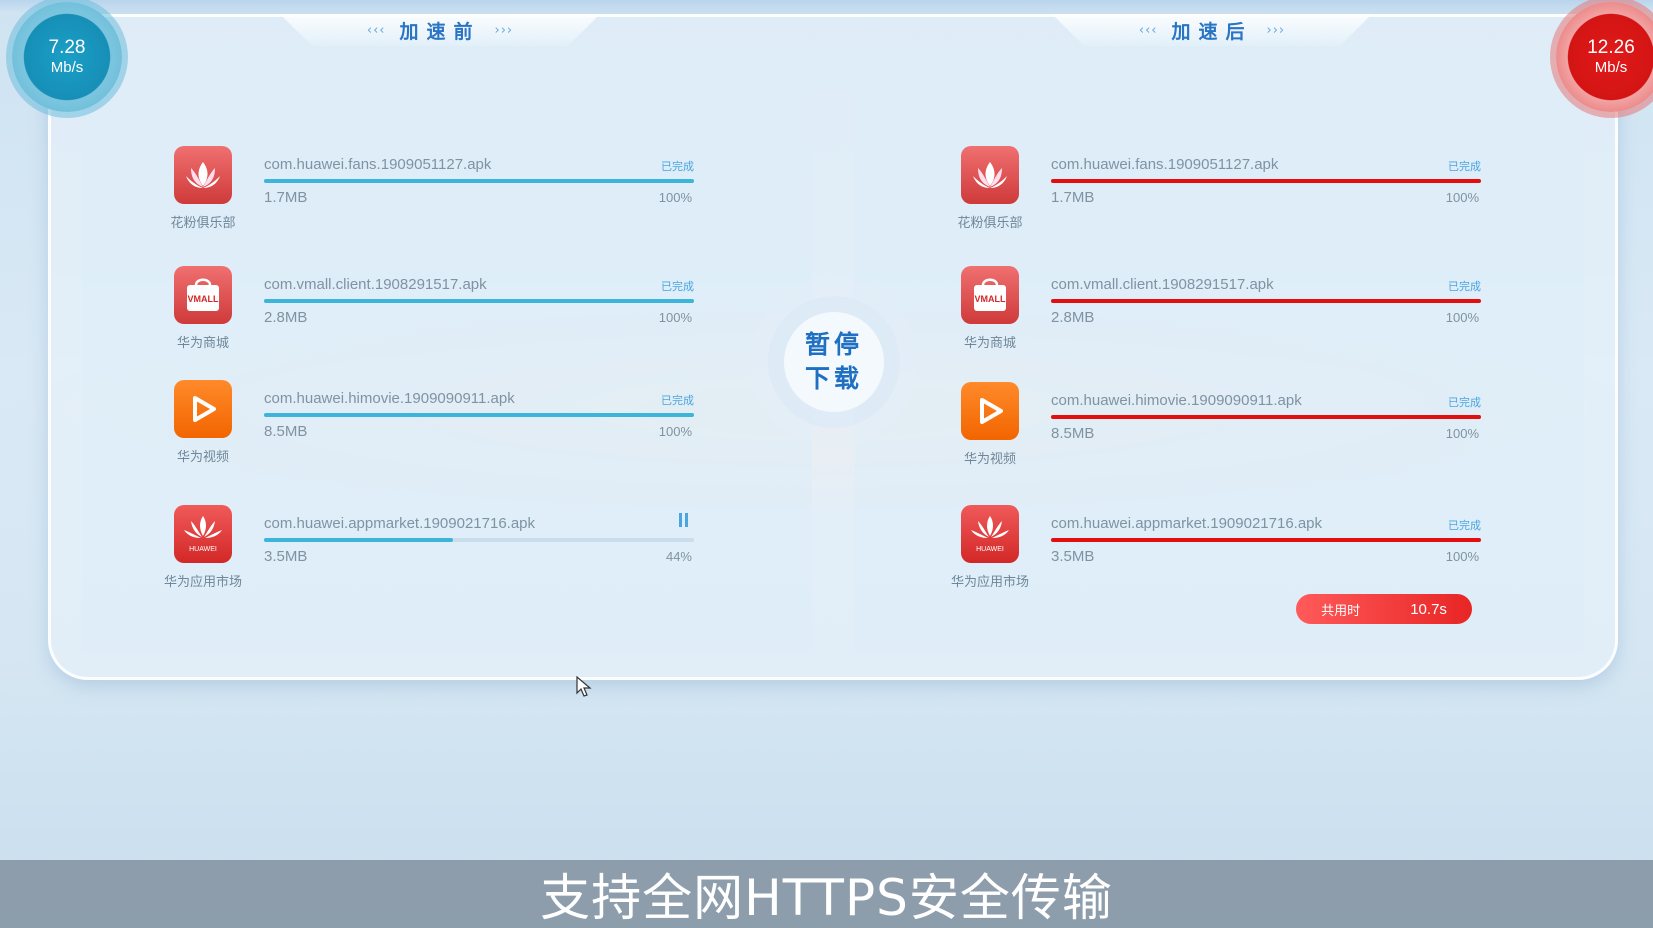 This screenshot has height=928, width=1653. I want to click on pause-icon, so click(686, 521).